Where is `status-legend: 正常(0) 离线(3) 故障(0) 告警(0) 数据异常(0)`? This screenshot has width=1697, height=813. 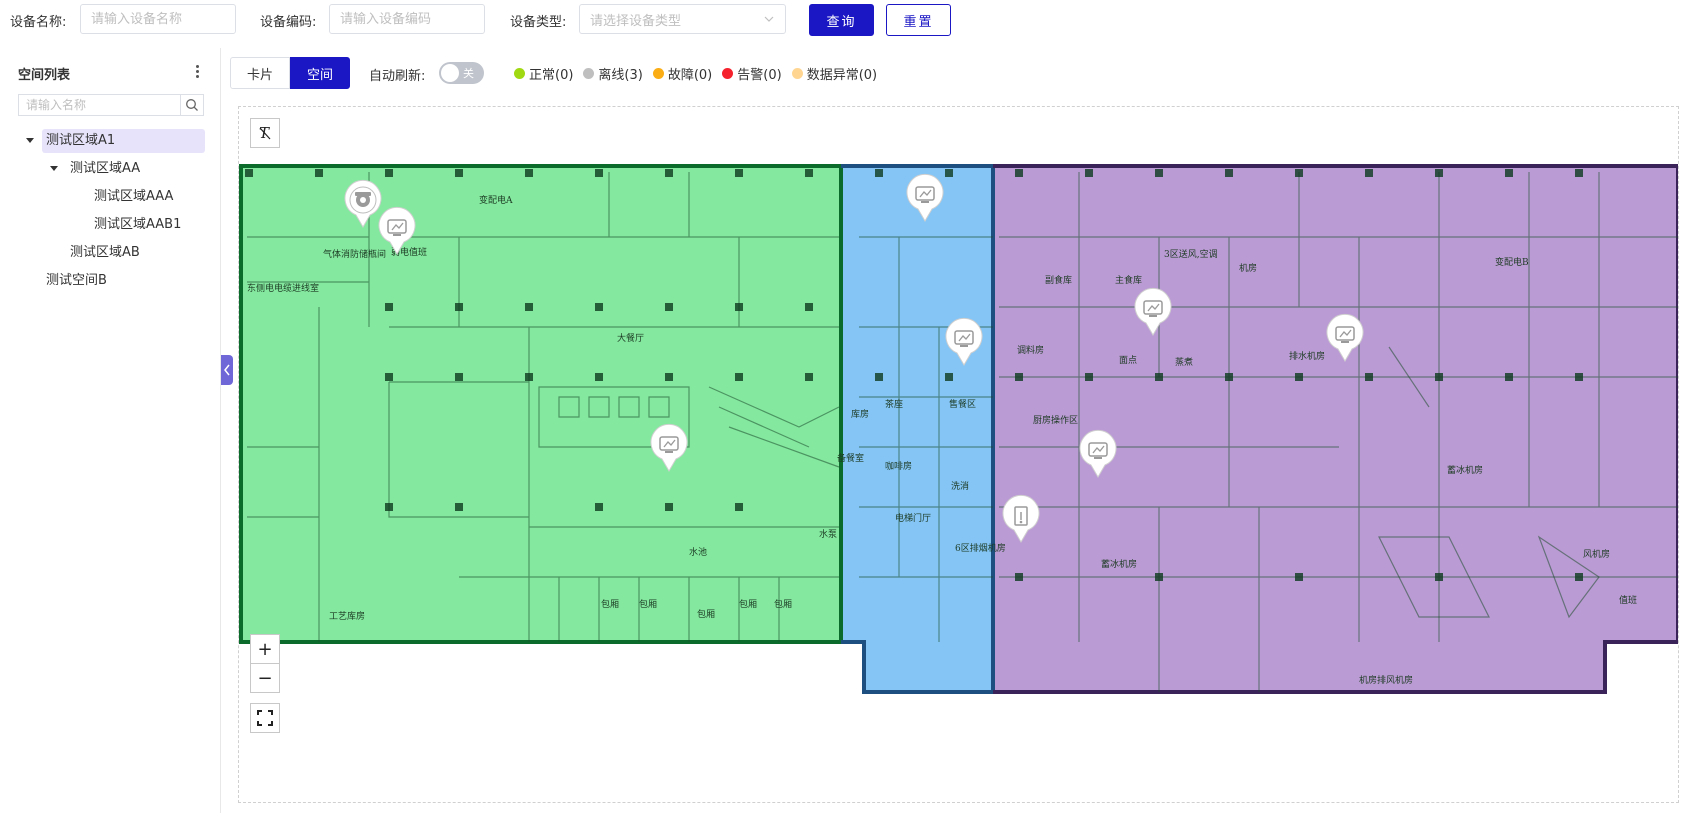 status-legend: 正常(0) 离线(3) 故障(0) 告警(0) 数据异常(0) is located at coordinates (695, 73).